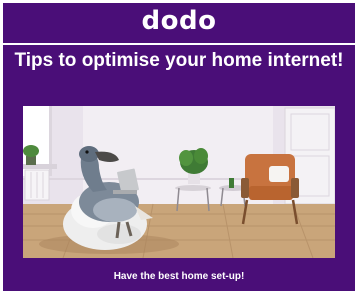 This screenshot has width=360, height=296. What do you see at coordinates (40, 141) in the screenshot?
I see `window-icon` at bounding box center [40, 141].